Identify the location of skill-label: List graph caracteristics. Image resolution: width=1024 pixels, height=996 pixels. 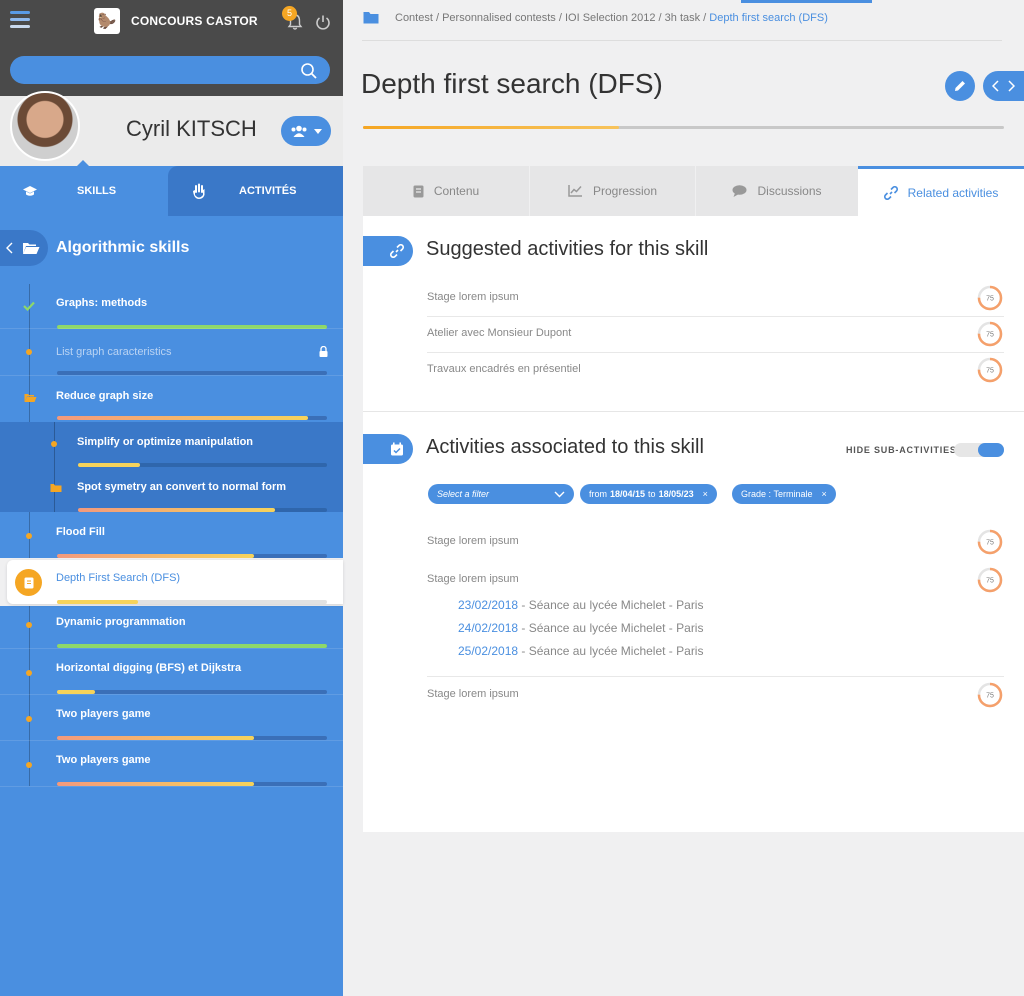
(114, 352).